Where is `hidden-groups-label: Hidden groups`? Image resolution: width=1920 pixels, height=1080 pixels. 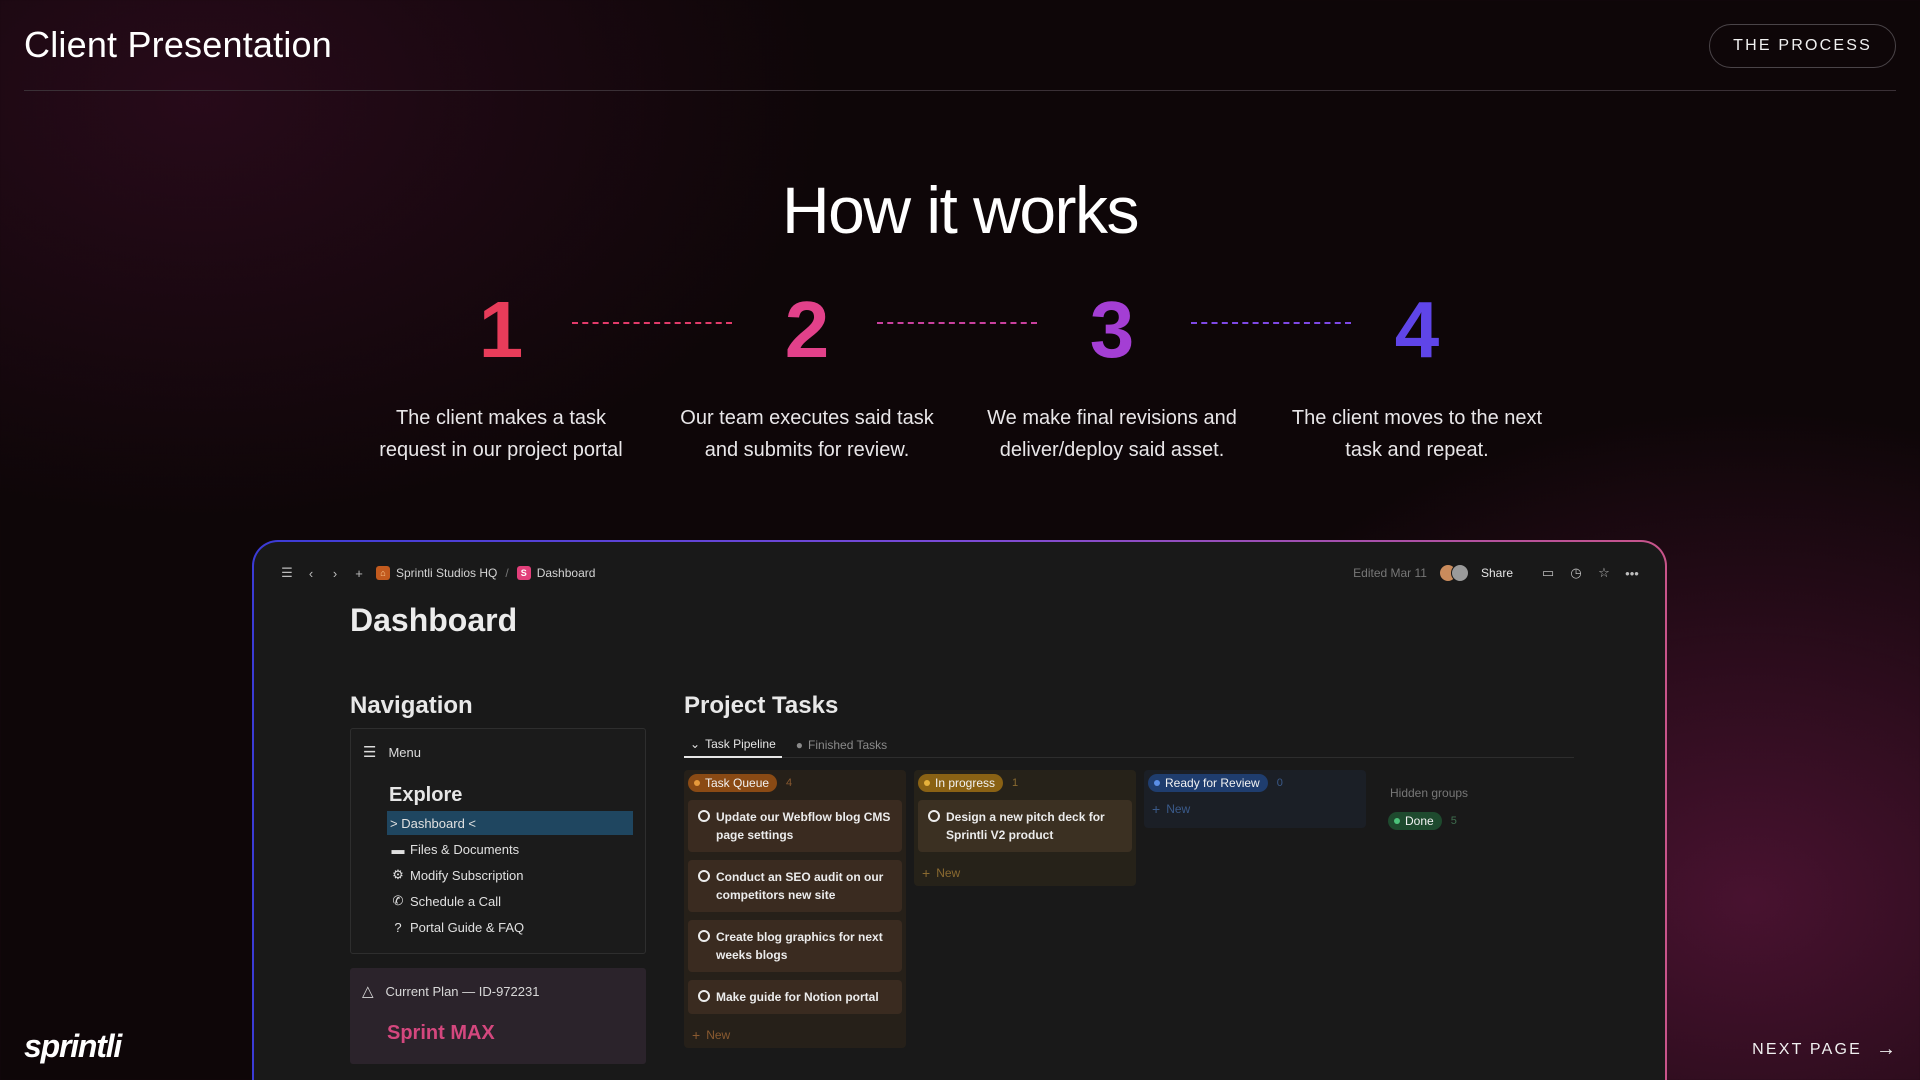
hidden-groups-label: Hidden groups is located at coordinates (1429, 793).